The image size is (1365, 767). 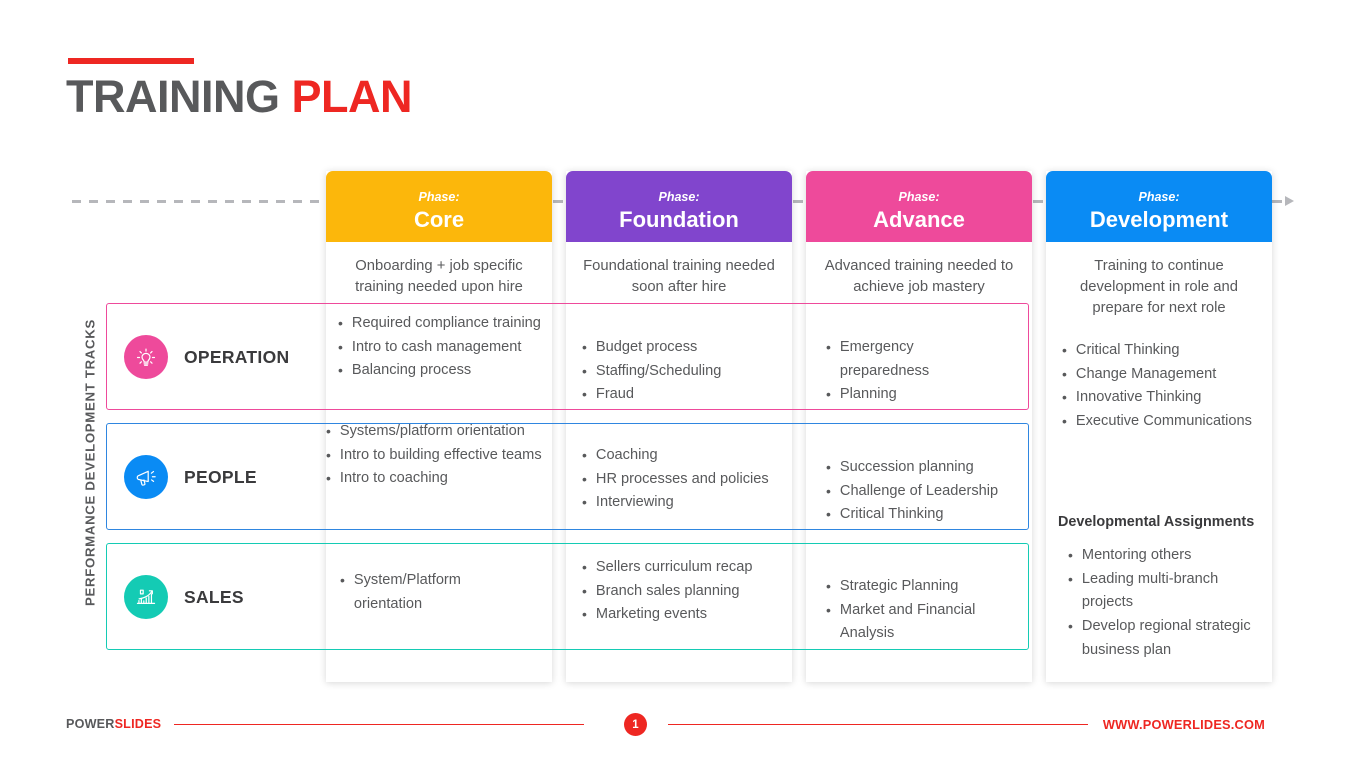 I want to click on cell-sales-core: • System/Platform orientation, so click(x=435, y=592).